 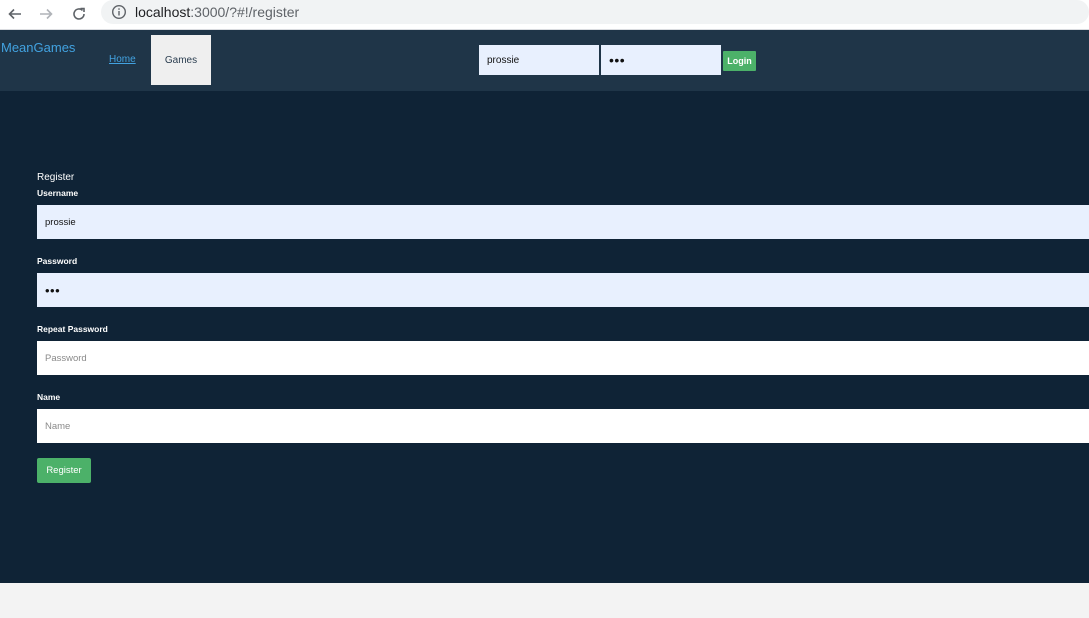 What do you see at coordinates (122, 59) in the screenshot?
I see `nav-home-link: Home` at bounding box center [122, 59].